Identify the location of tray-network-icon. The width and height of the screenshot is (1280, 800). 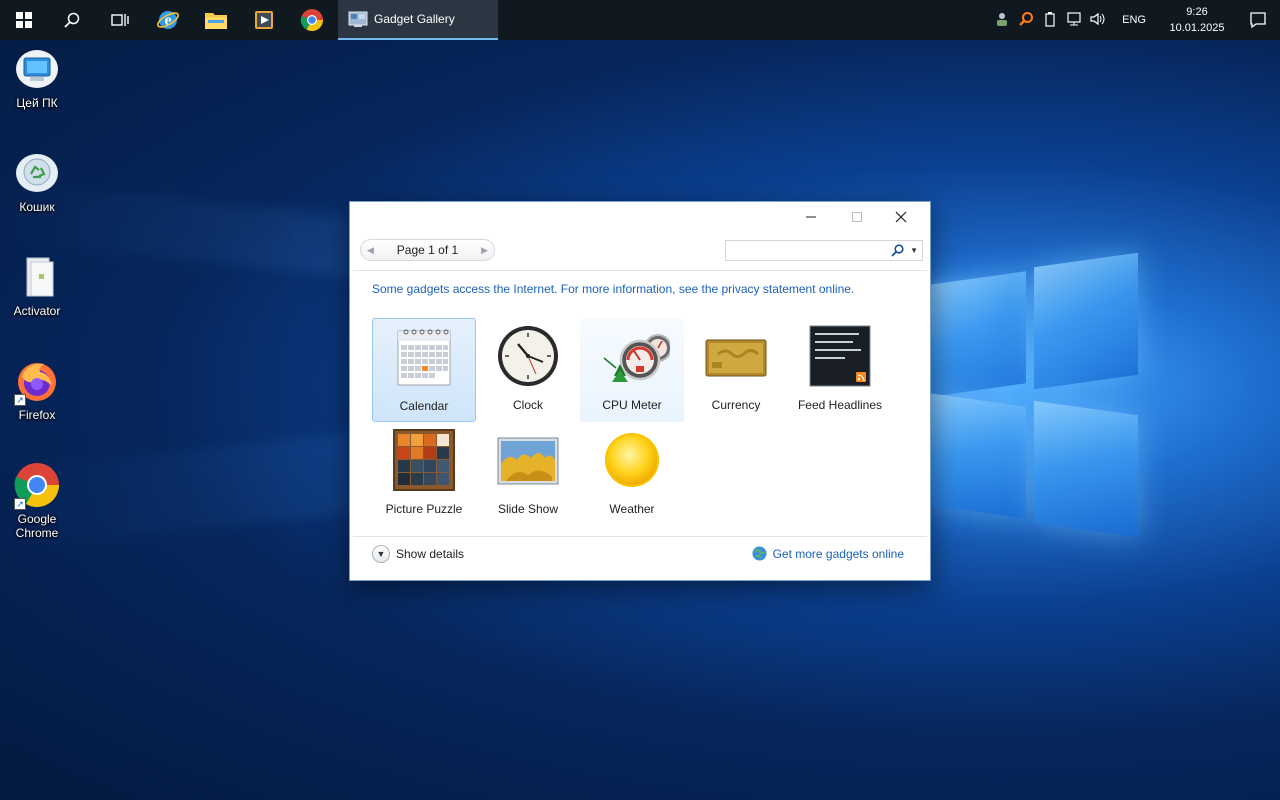
(1074, 20).